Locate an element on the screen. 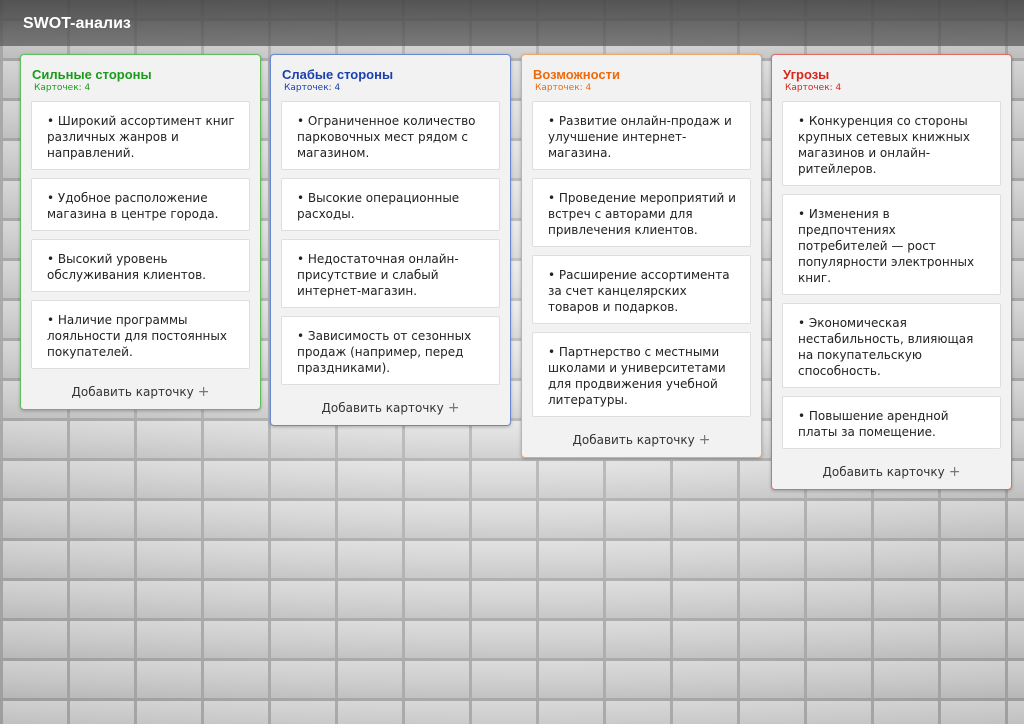 This screenshot has height=724, width=1024. app-header: SWOT-анализ is located at coordinates (512, 23).